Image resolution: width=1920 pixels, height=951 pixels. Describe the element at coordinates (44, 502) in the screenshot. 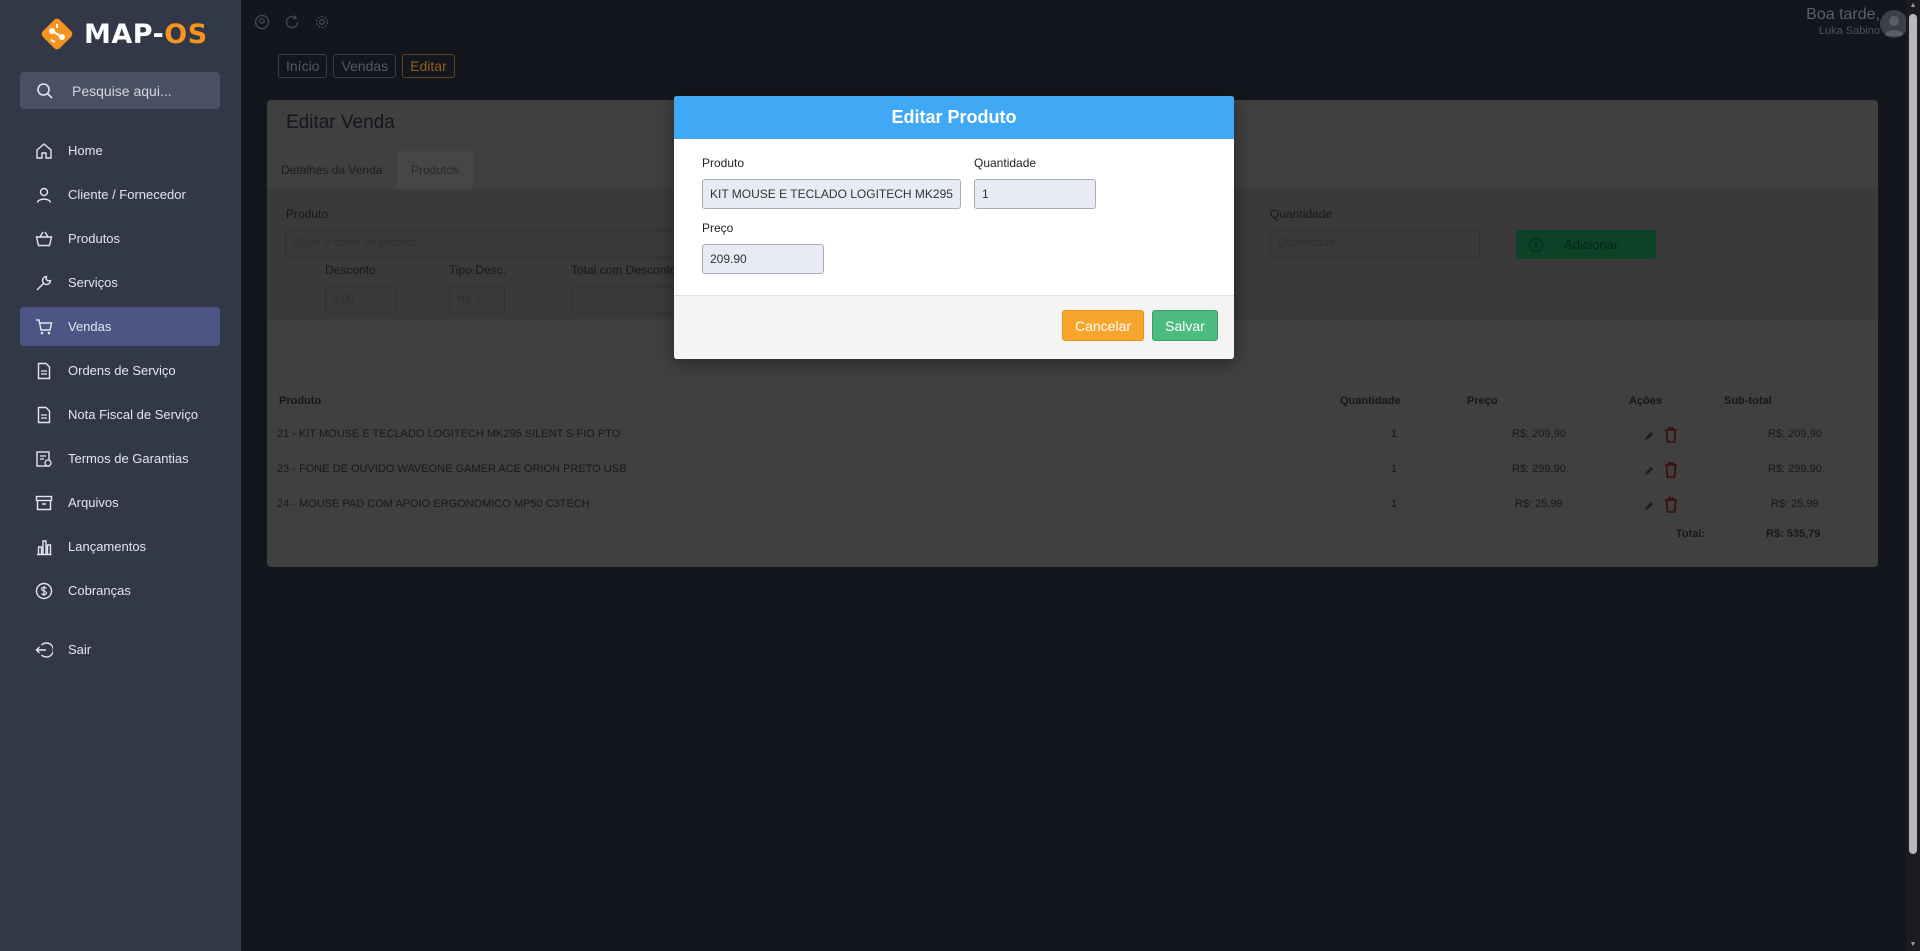

I see `archive-icon` at that location.